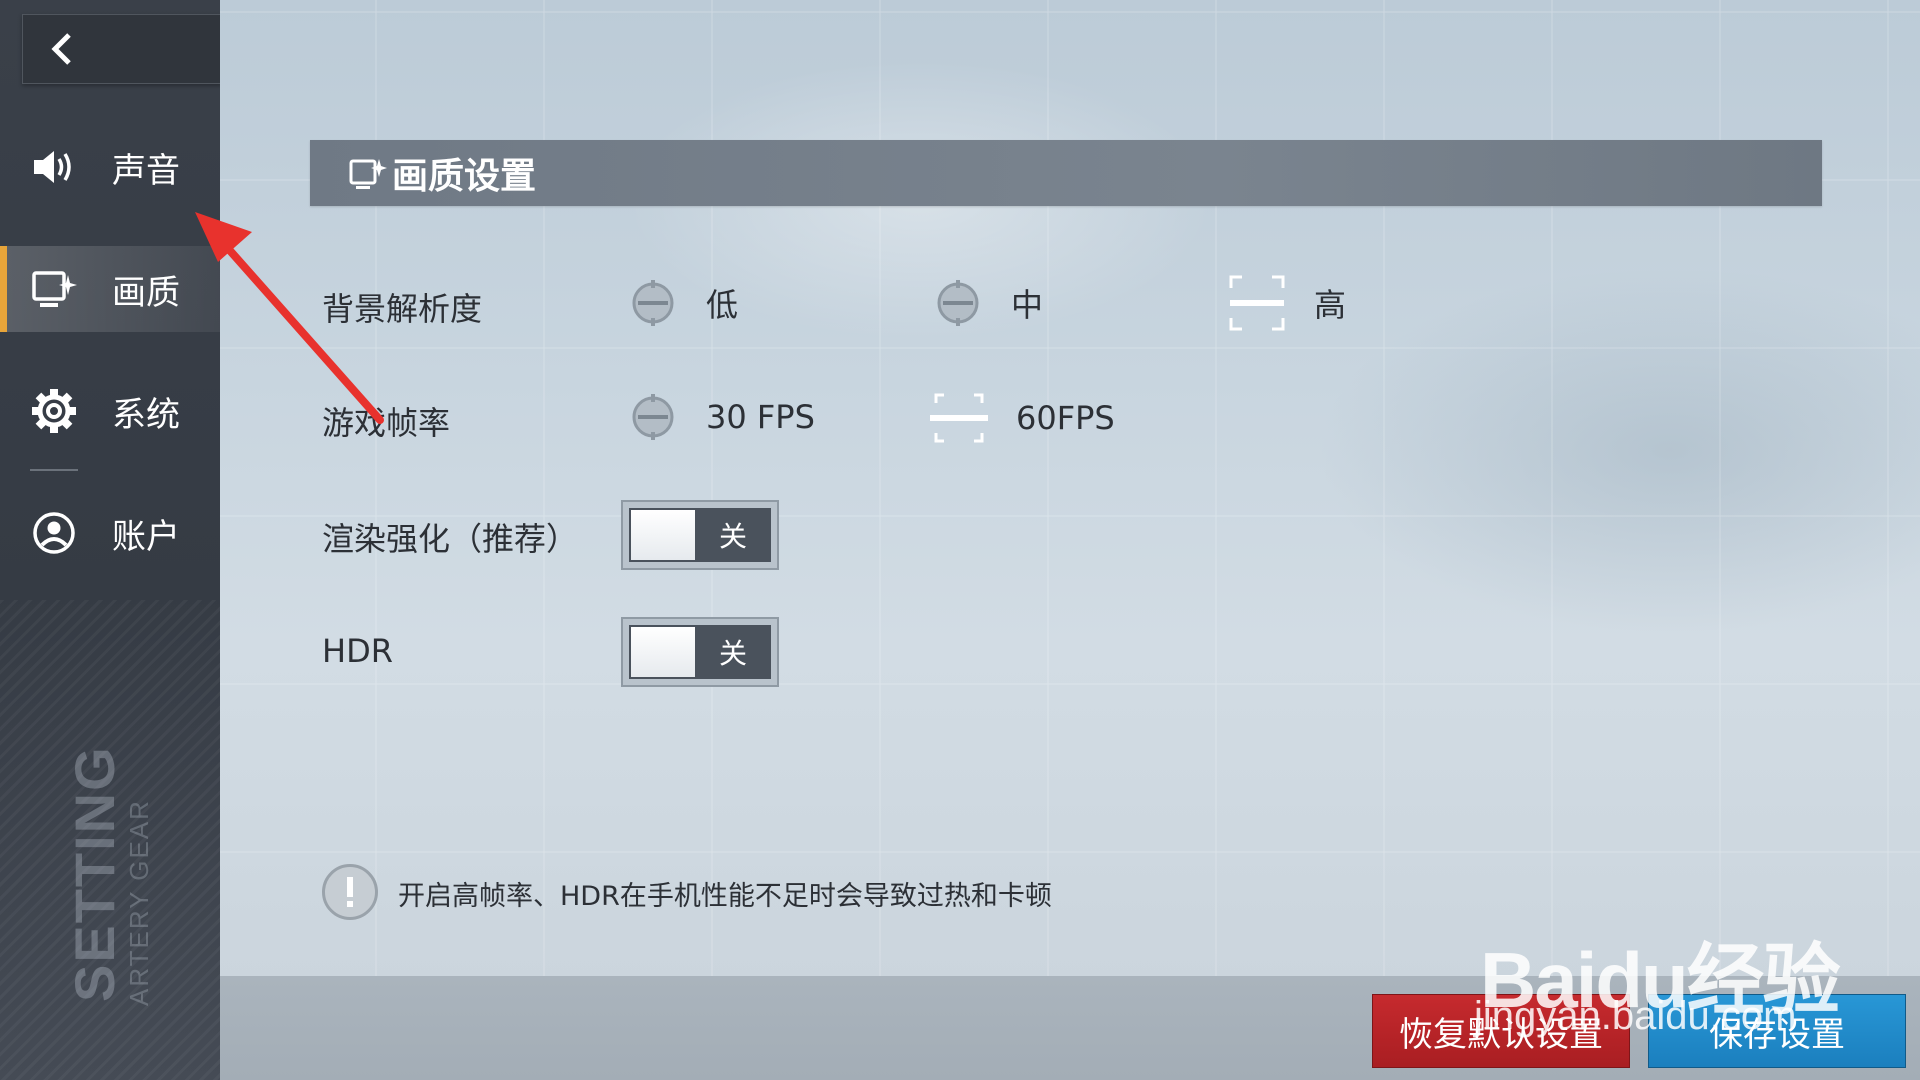 The width and height of the screenshot is (1920, 1080). What do you see at coordinates (1777, 1031) in the screenshot?
I see `save-button: 保存设置` at bounding box center [1777, 1031].